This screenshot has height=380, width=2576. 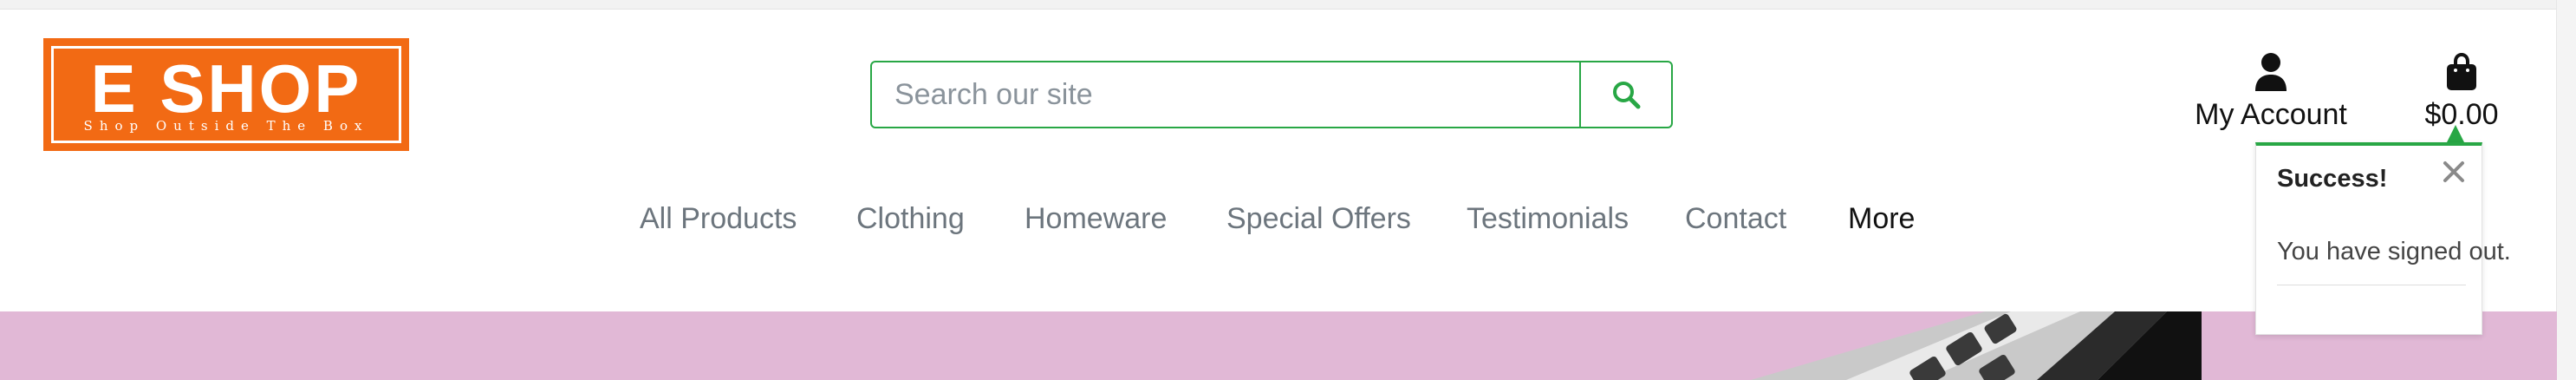 I want to click on nav-all-products: All Products, so click(x=718, y=219).